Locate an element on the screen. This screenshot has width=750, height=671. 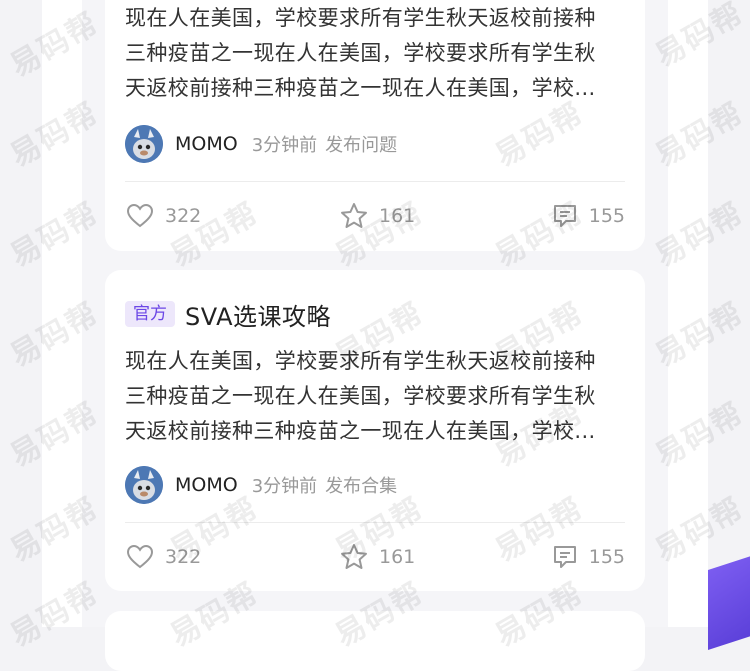
author-row: MOMO 3分钟前 发布问题 is located at coordinates (261, 144).